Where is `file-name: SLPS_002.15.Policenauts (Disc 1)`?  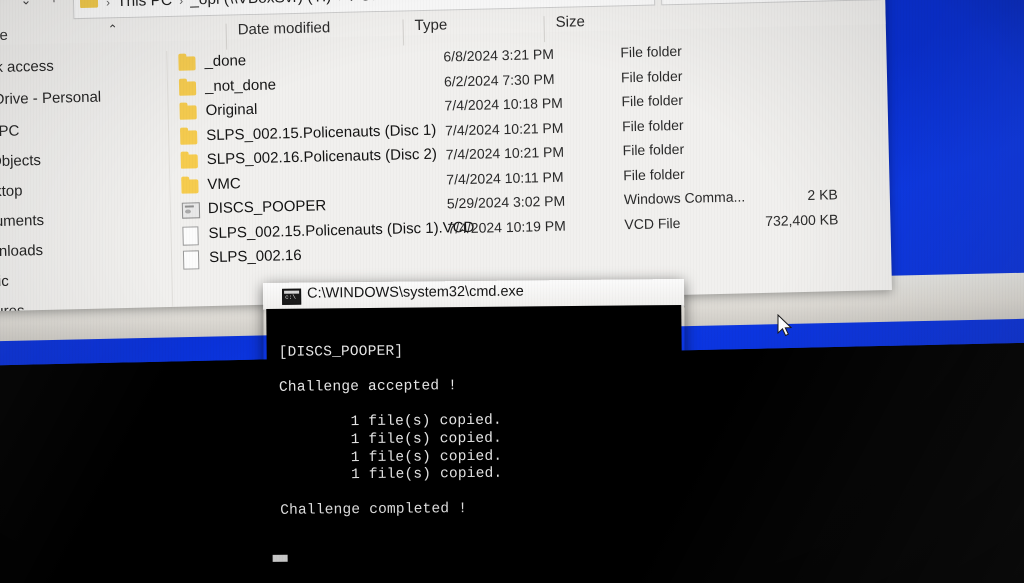
file-name: SLPS_002.15.Policenauts (Disc 1) is located at coordinates (321, 132).